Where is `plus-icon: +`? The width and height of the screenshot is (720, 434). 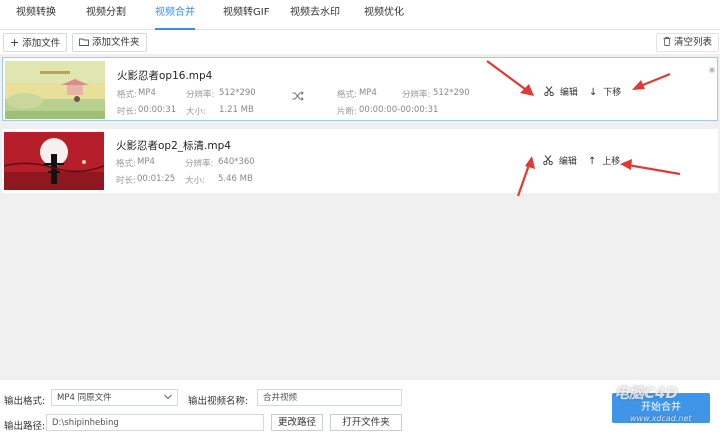
plus-icon: + is located at coordinates (15, 42).